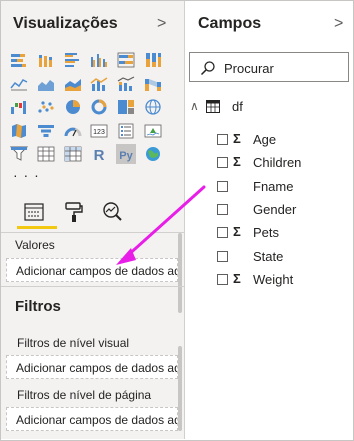 The width and height of the screenshot is (354, 441). What do you see at coordinates (72, 60) in the screenshot?
I see `clustered-bar-chart-icon` at bounding box center [72, 60].